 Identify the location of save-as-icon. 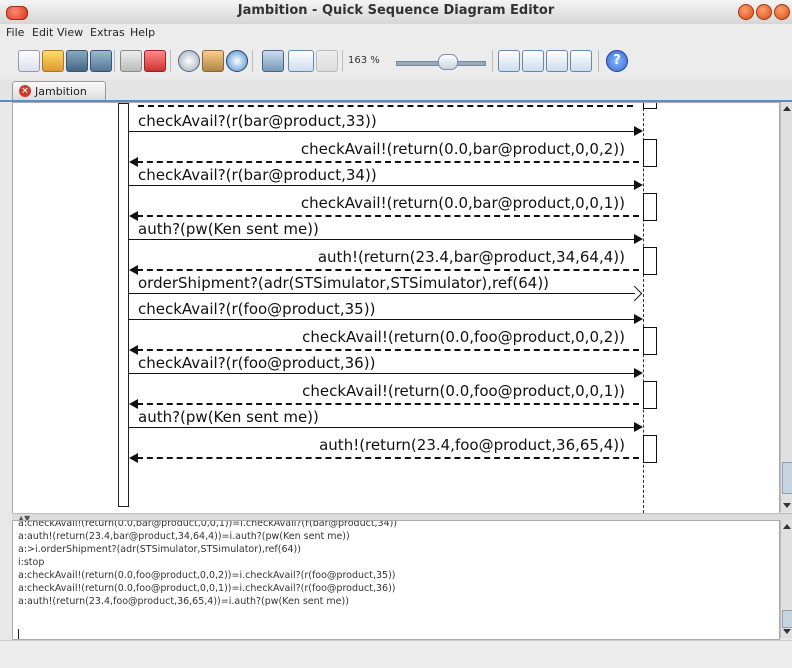
(101, 61).